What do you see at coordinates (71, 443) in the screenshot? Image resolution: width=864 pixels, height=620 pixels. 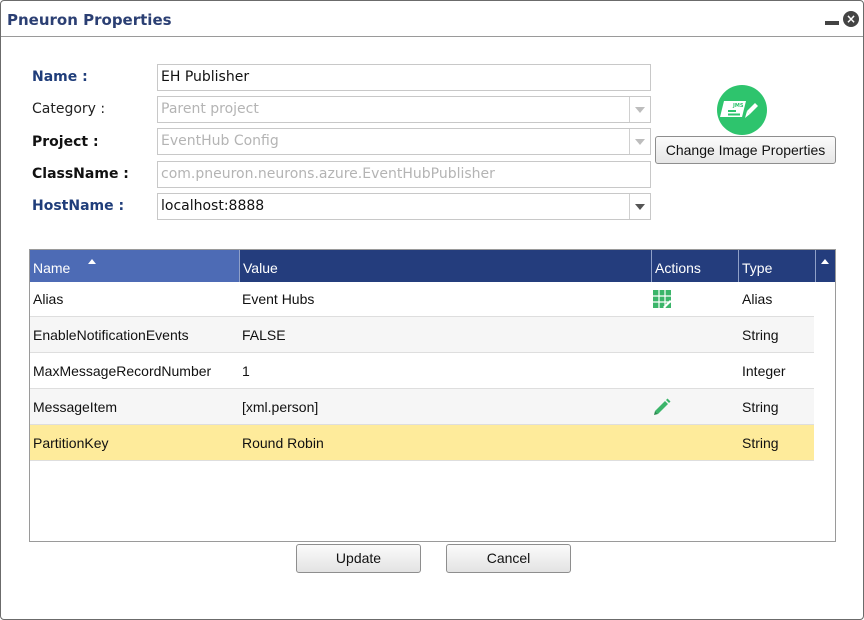 I see `row-name: PartitionKey` at bounding box center [71, 443].